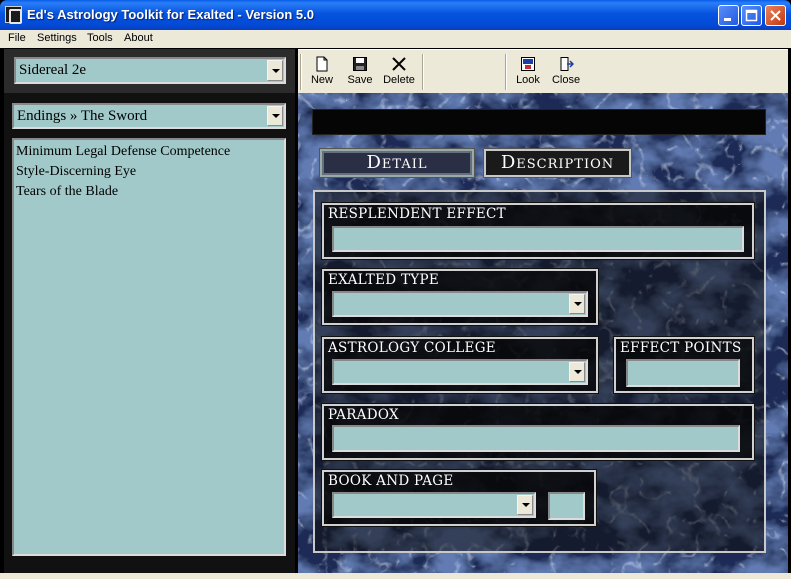 The height and width of the screenshot is (579, 791). I want to click on list-item: Minimum Legal Defense Competence, so click(150, 152).